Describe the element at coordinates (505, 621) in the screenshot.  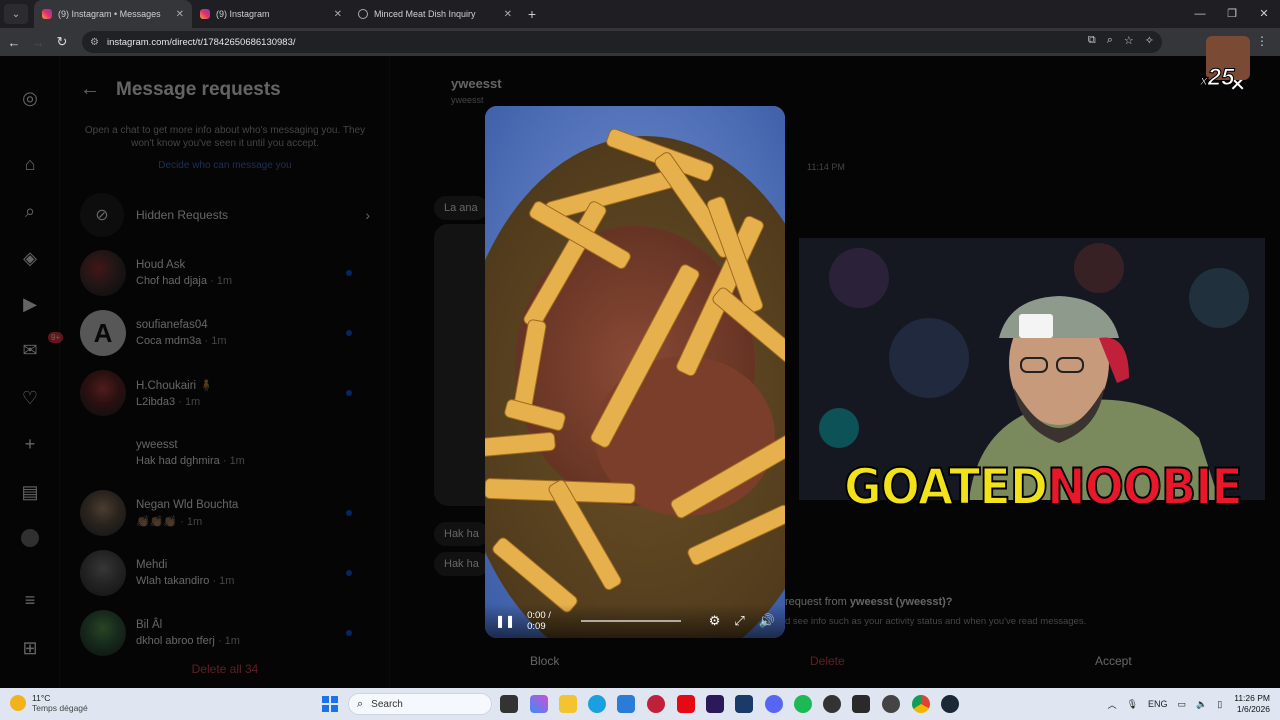
I see `pause-icon: ❚❚` at that location.